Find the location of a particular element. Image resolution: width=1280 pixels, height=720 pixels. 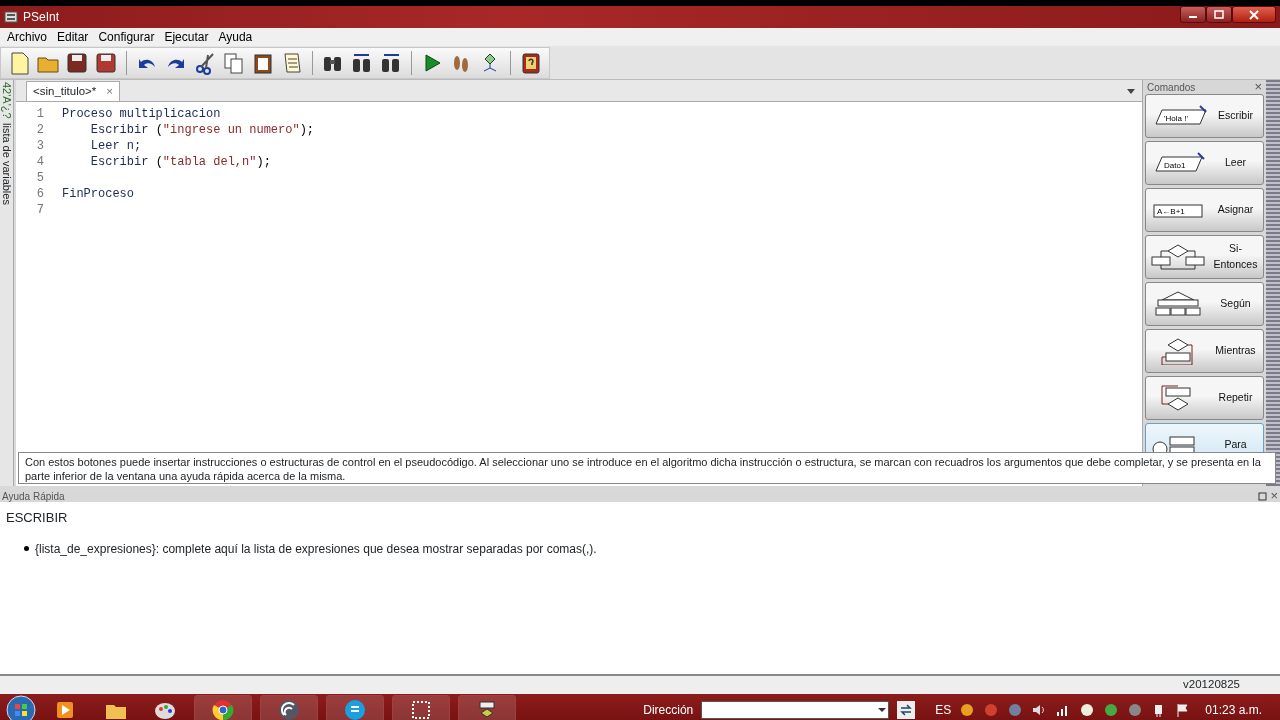

menu-item: Editar is located at coordinates (73, 37).